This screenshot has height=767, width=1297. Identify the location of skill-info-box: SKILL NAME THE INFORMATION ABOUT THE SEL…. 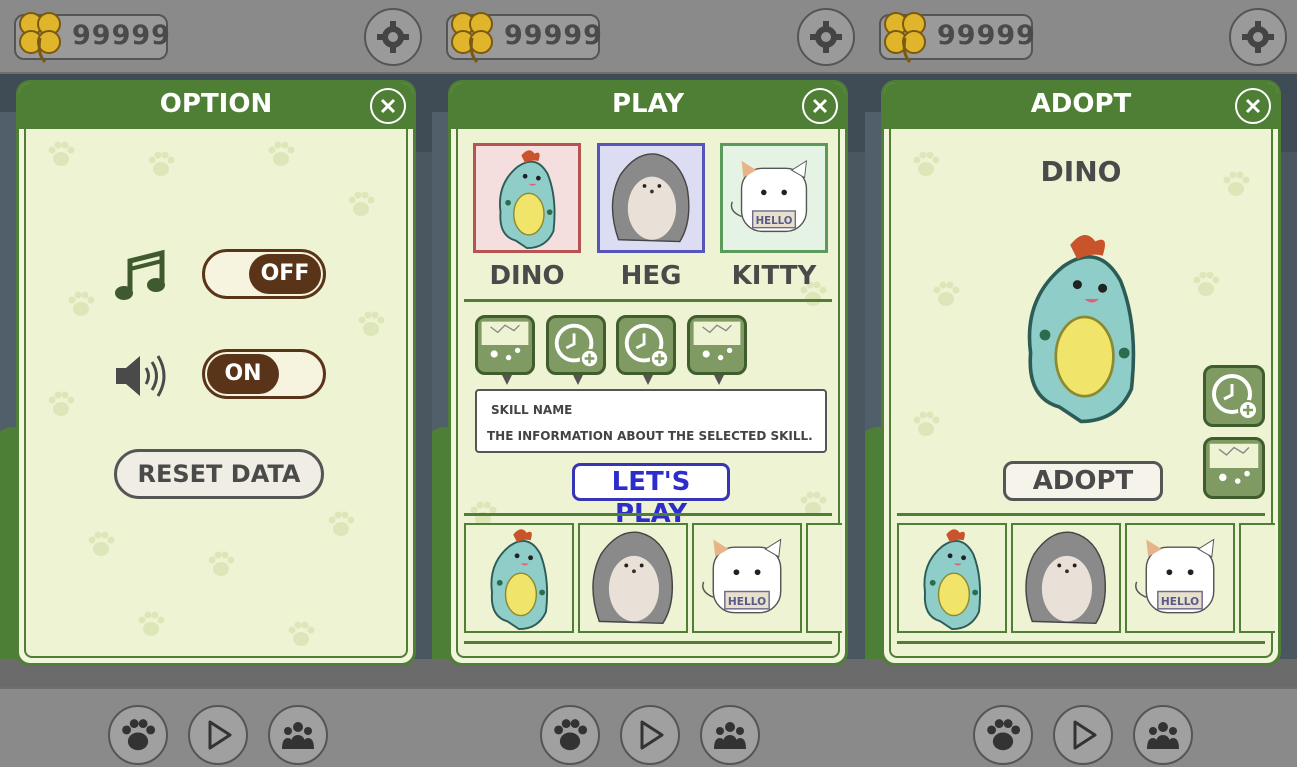
(651, 421).